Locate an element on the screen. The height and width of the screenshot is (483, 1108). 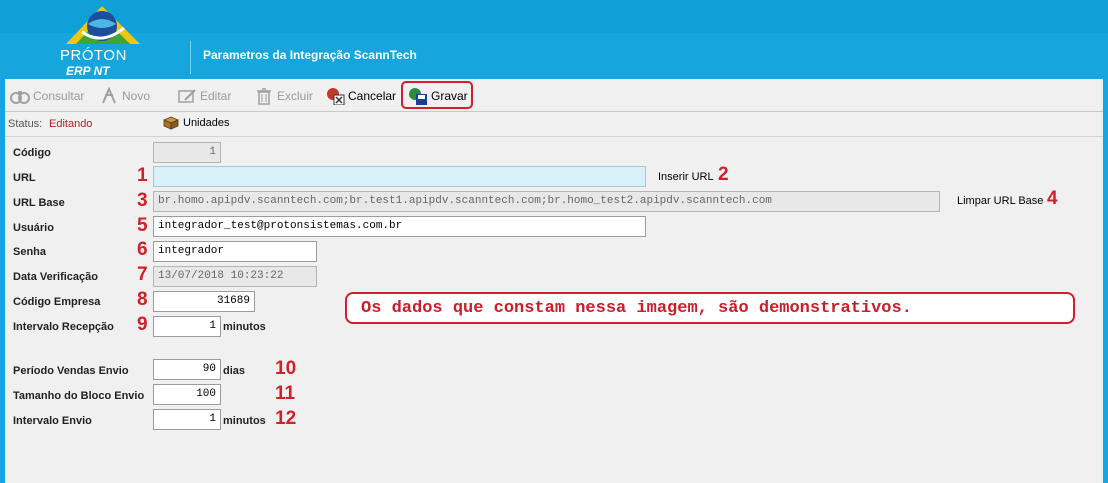
senha-label: Senha is located at coordinates (30, 252).